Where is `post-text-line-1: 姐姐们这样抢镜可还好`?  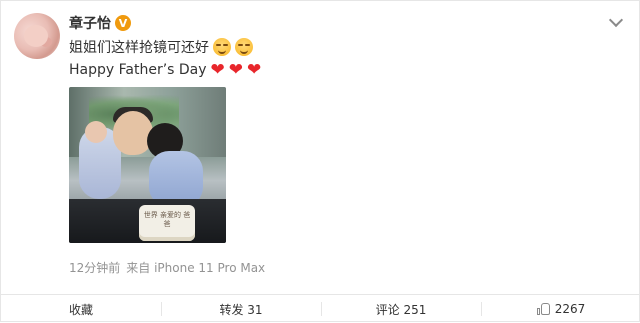 post-text-line-1: 姐姐们这样抢镜可还好 is located at coordinates (161, 47).